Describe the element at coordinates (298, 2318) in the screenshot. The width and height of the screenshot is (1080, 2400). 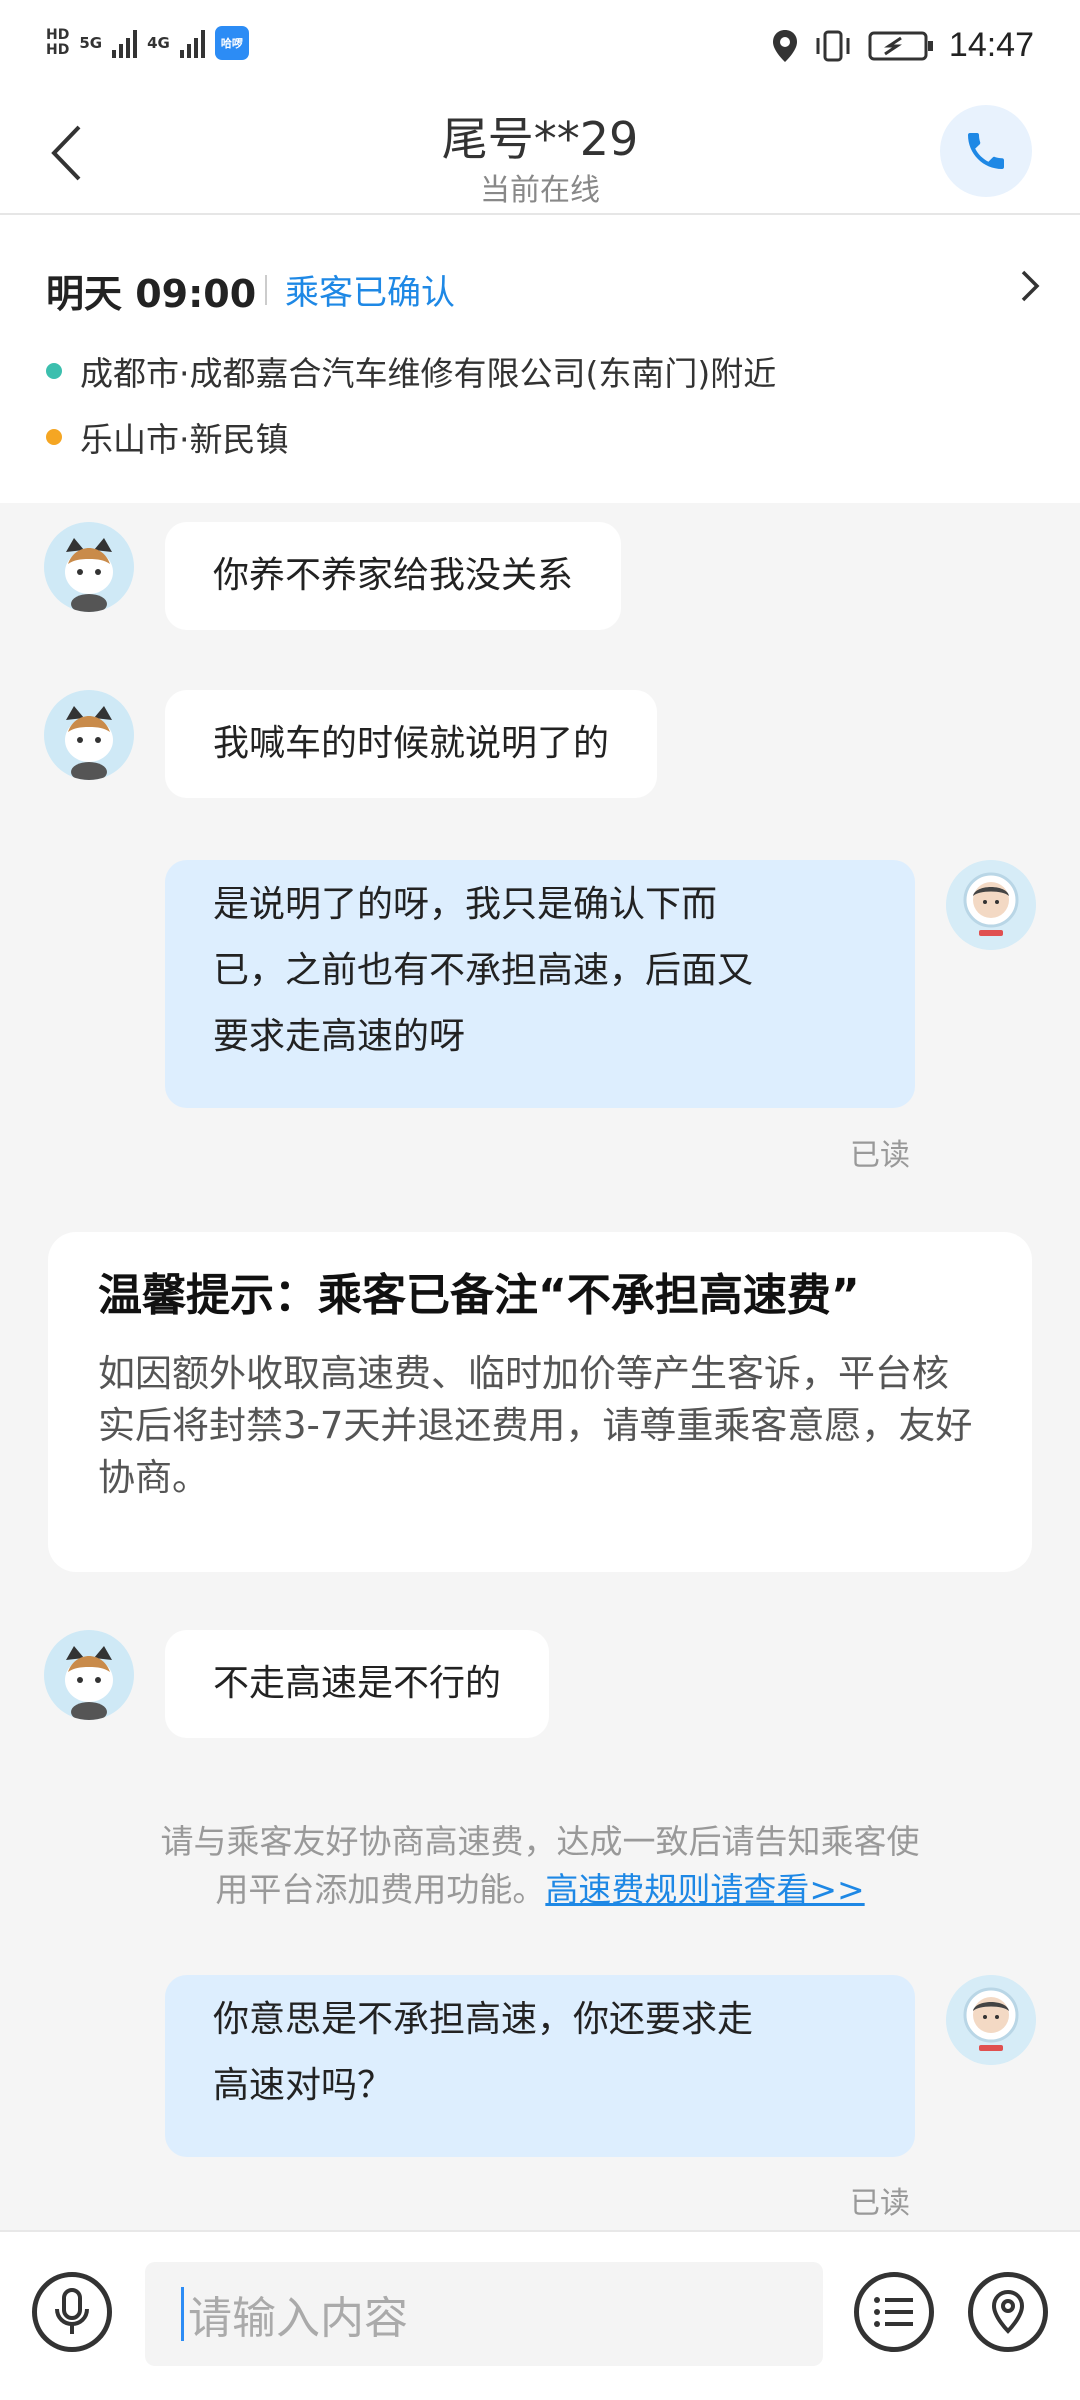
I see `input-placeholder: 请输入内容` at that location.